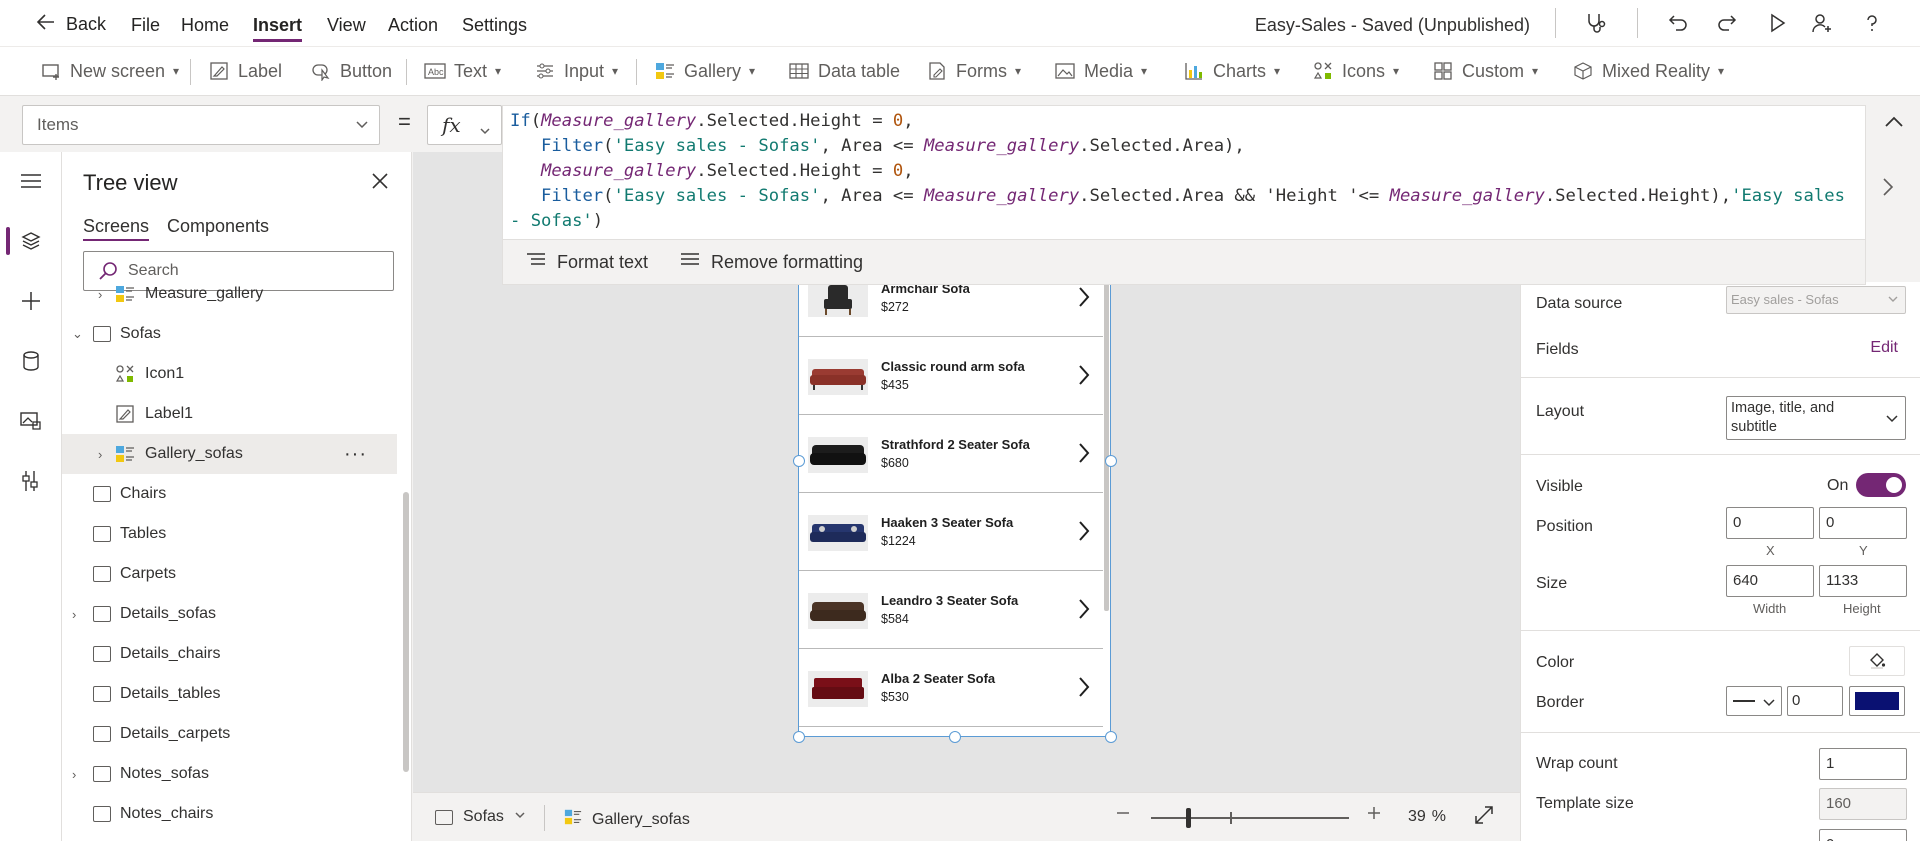 Image resolution: width=1920 pixels, height=841 pixels. Describe the element at coordinates (480, 817) in the screenshot. I see `screen-selector: Sofas` at that location.